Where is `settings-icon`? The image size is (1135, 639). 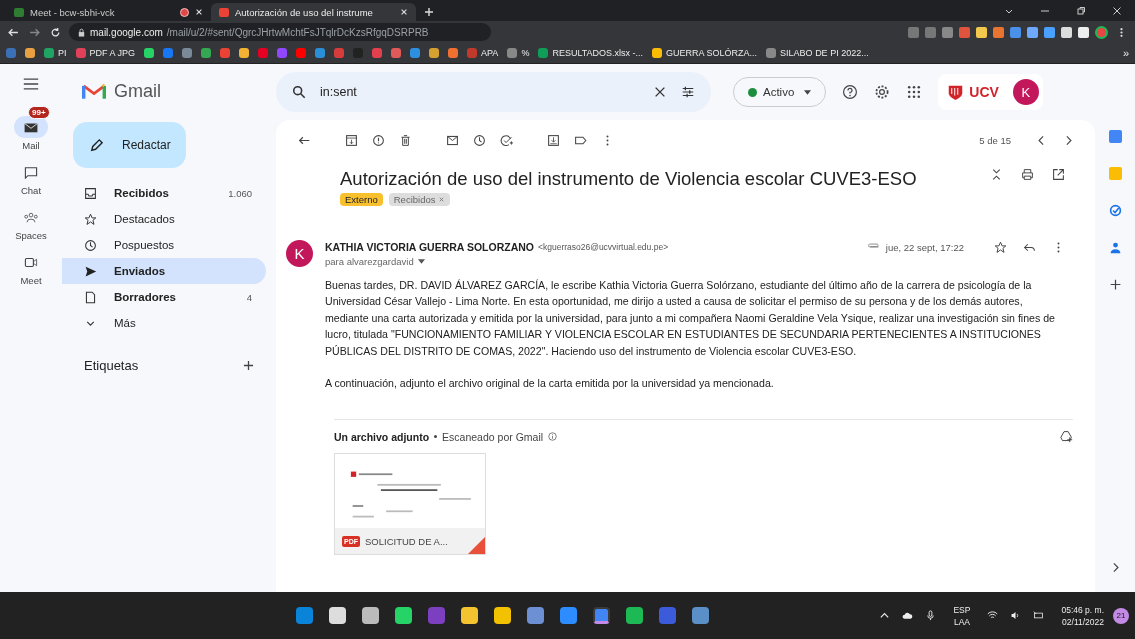
settings-icon is located at coordinates (882, 92).